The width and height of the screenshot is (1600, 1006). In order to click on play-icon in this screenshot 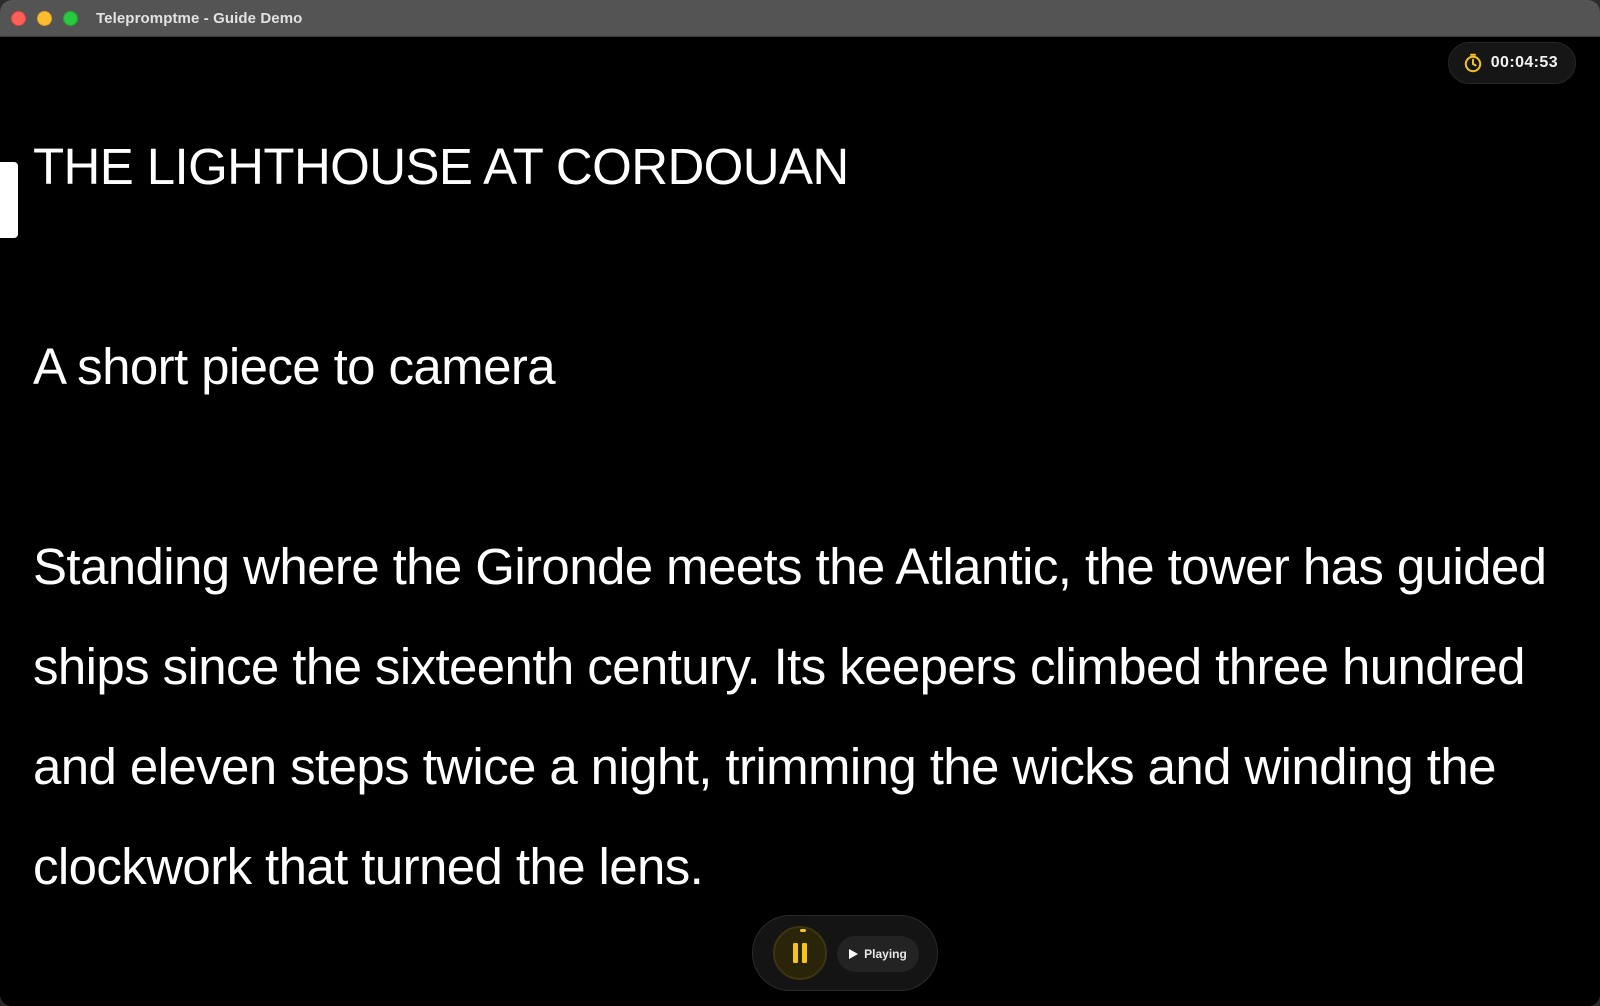, I will do `click(854, 954)`.